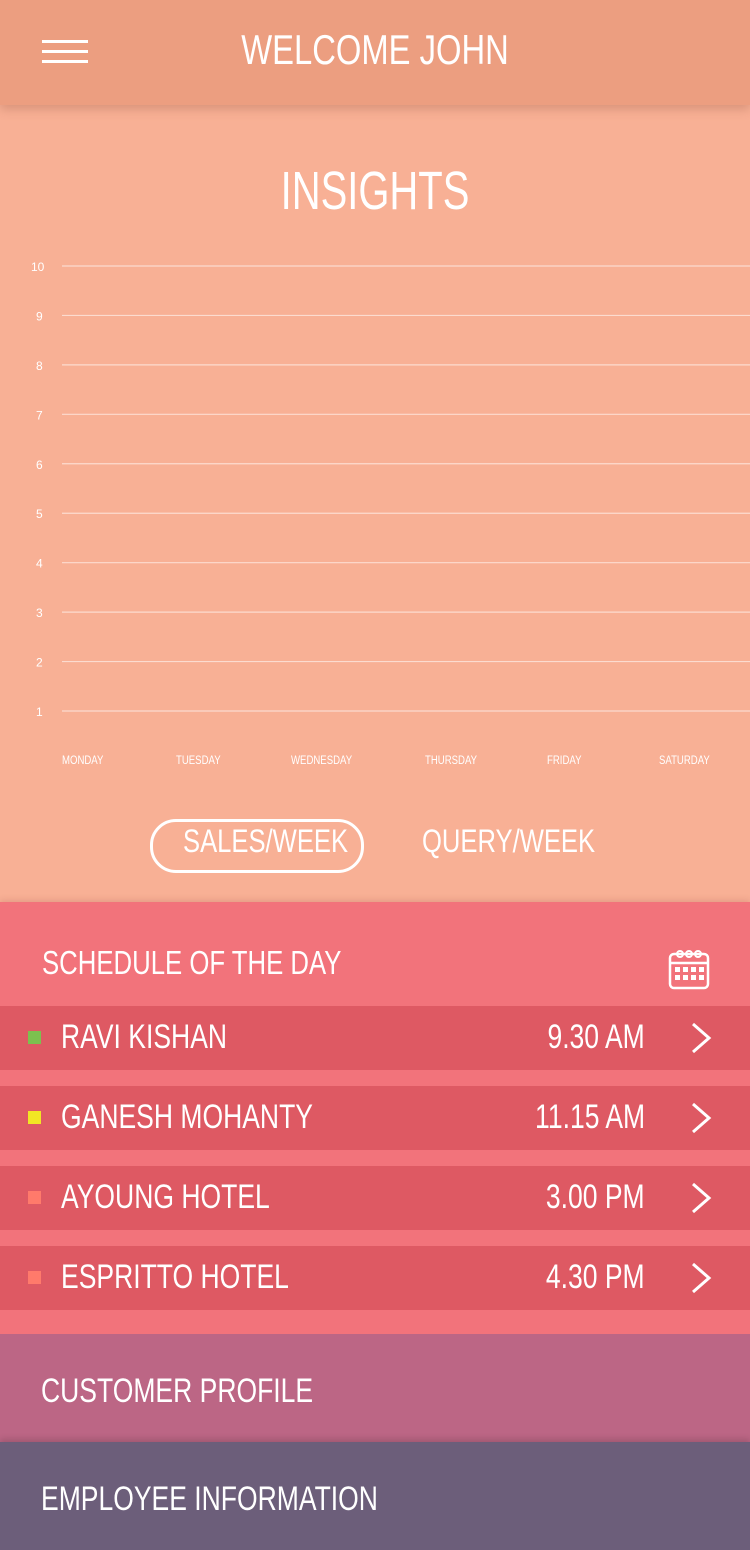 This screenshot has width=750, height=1550. What do you see at coordinates (39, 316) in the screenshot?
I see `y-tick-label: 9` at bounding box center [39, 316].